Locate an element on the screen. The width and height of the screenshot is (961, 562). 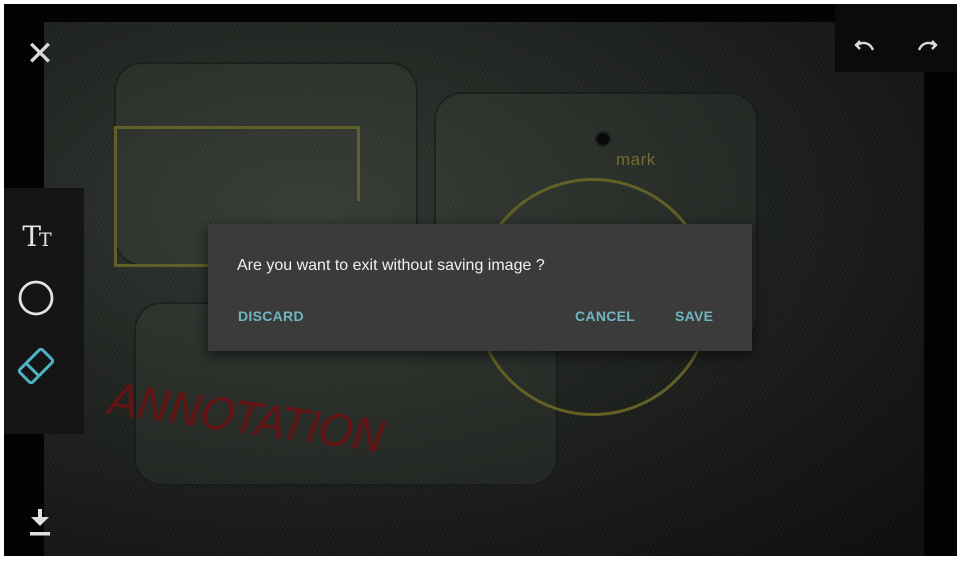
circle-icon is located at coordinates (36, 298).